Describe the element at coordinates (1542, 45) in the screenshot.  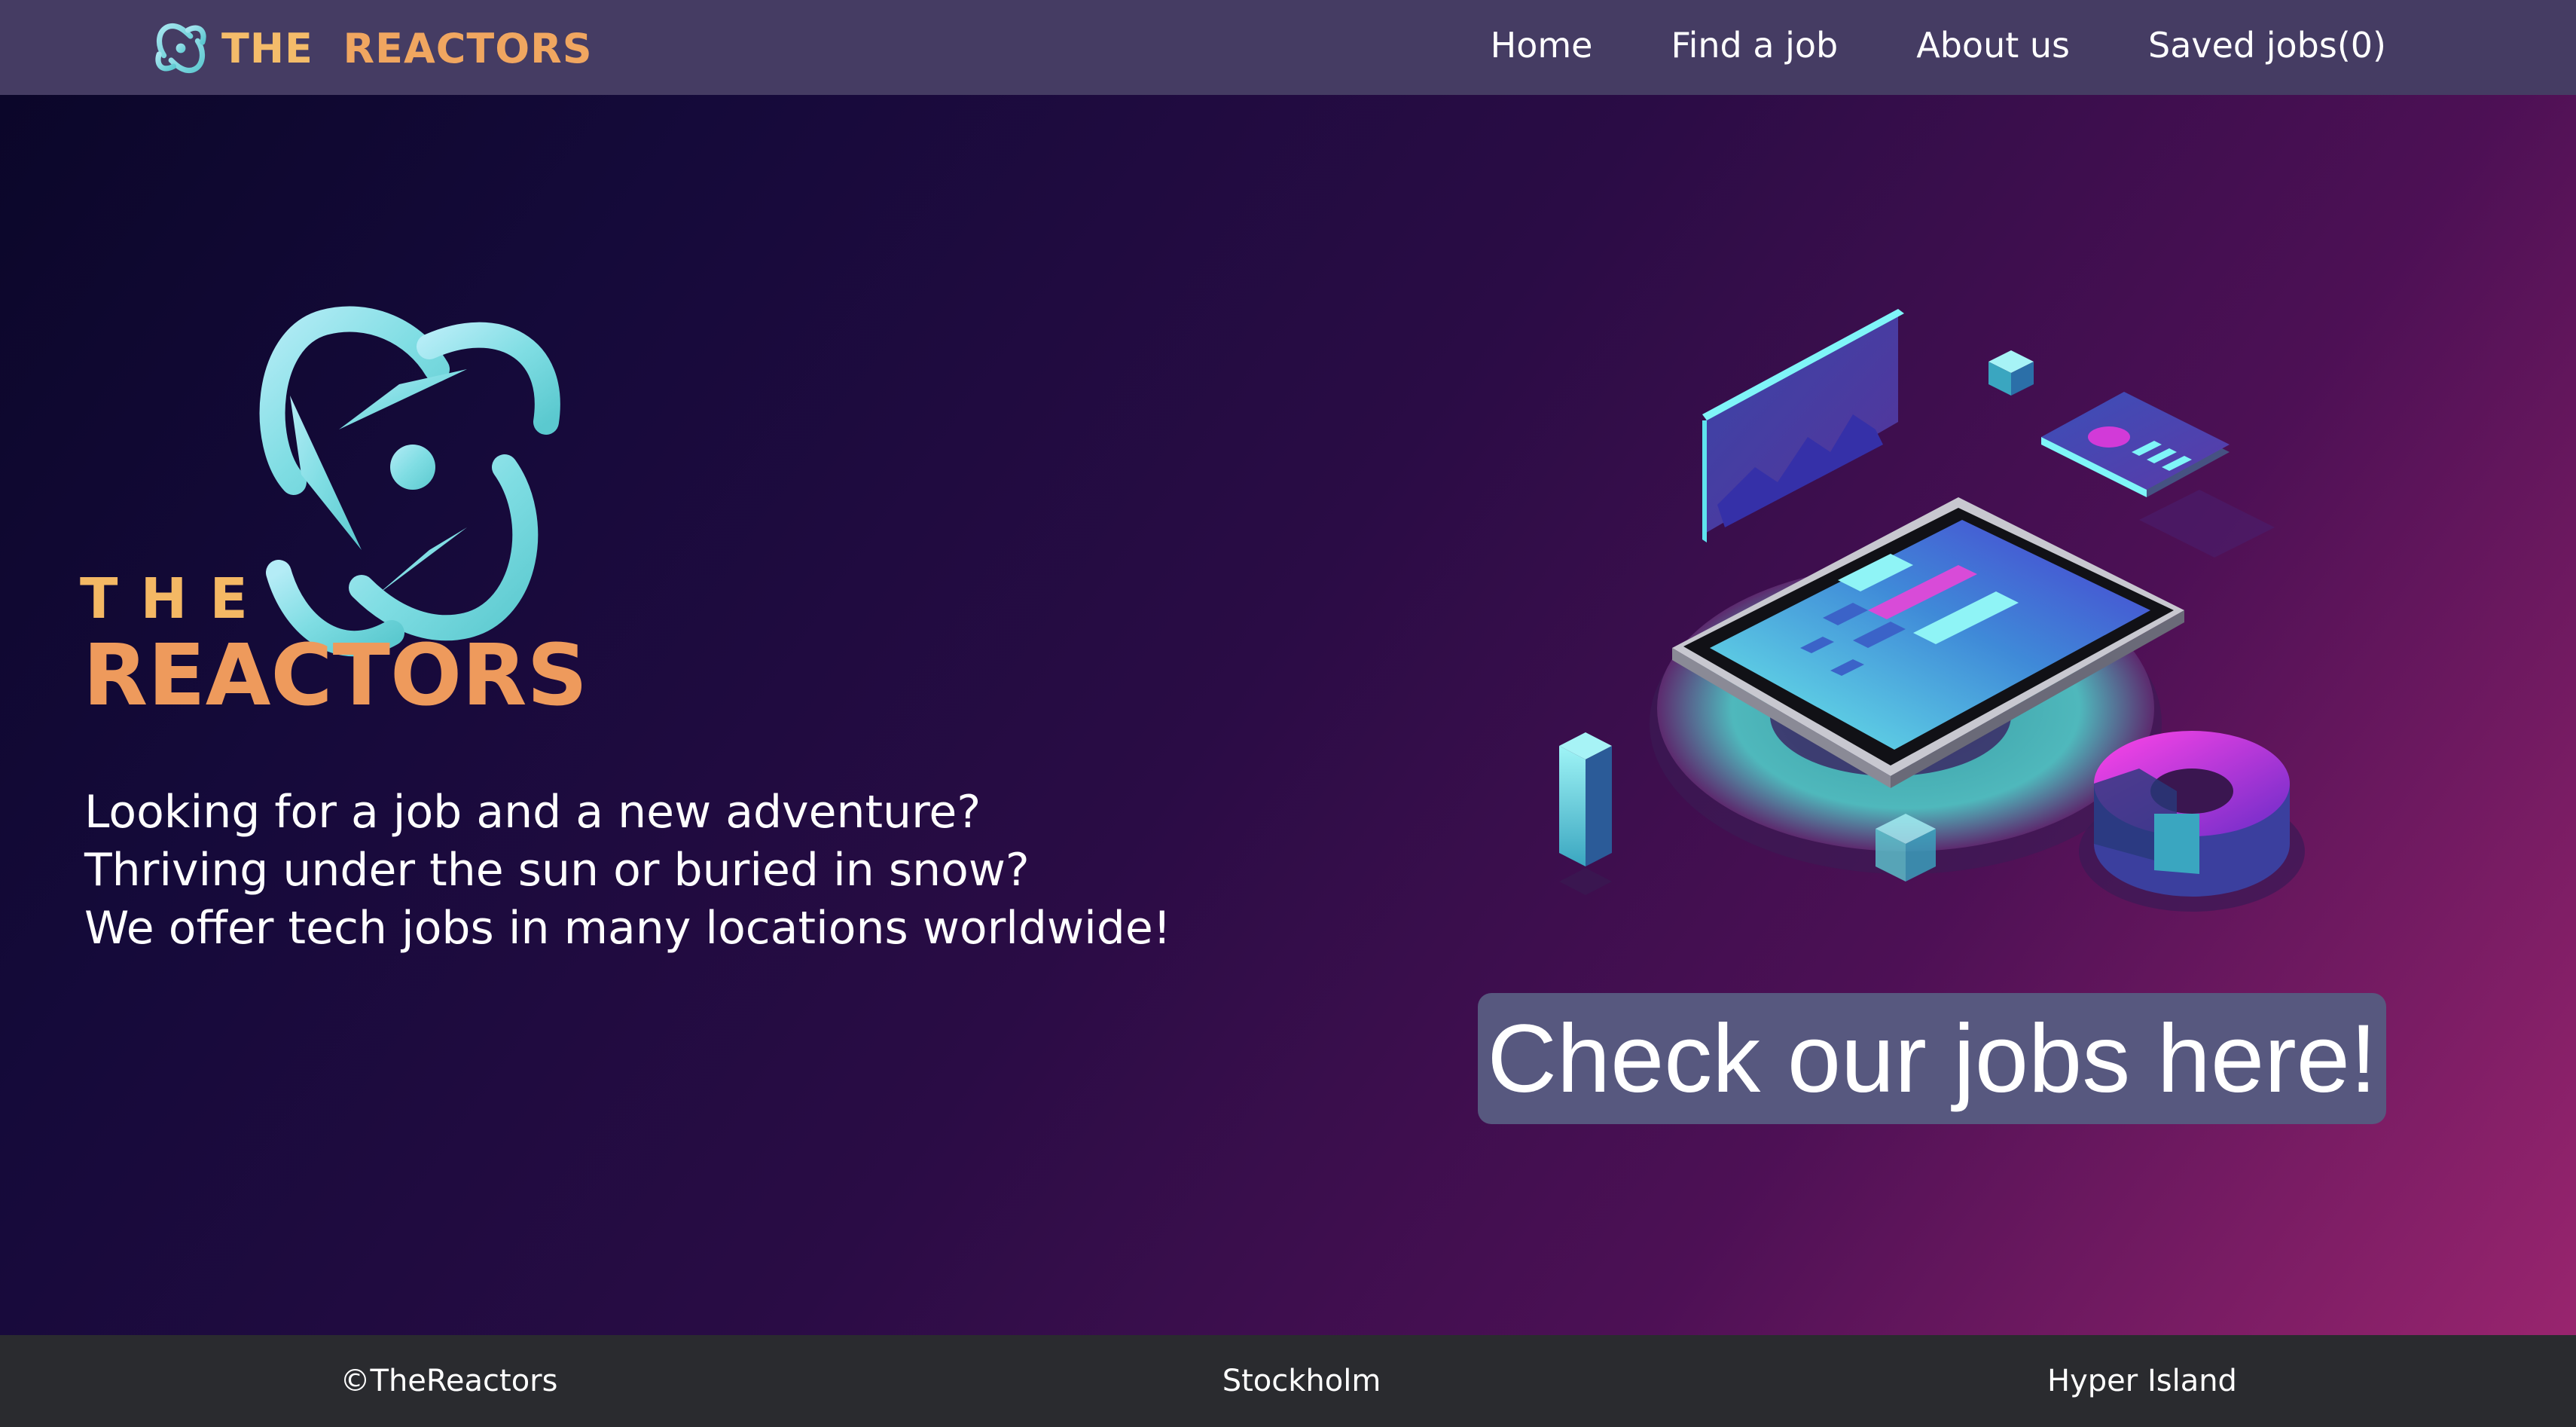
I see `nav-home: Home` at that location.